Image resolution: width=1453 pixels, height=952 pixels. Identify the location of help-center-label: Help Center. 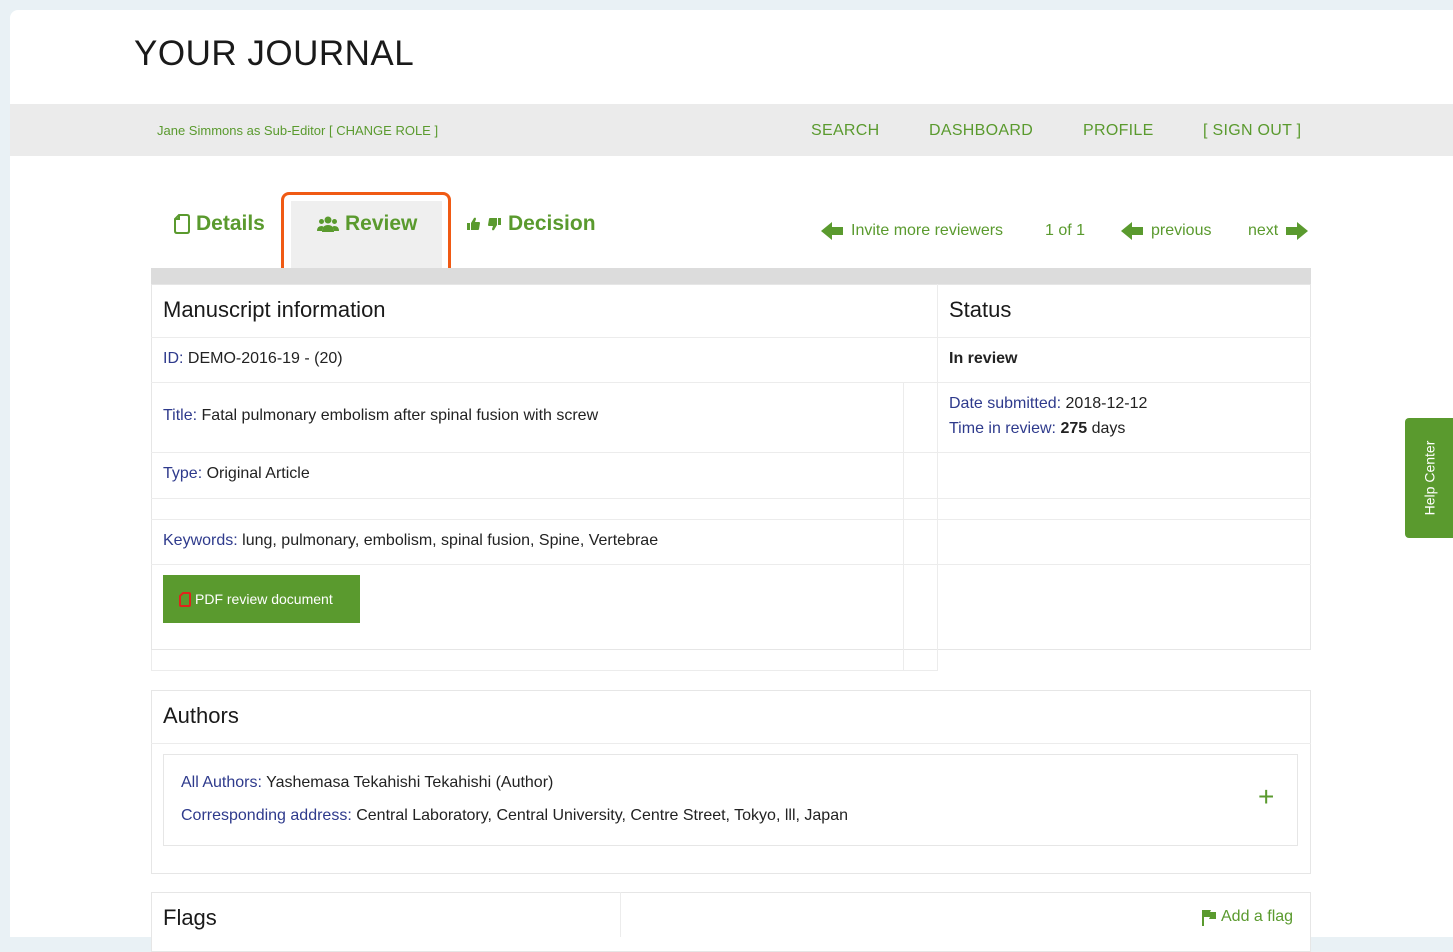
(1429, 478).